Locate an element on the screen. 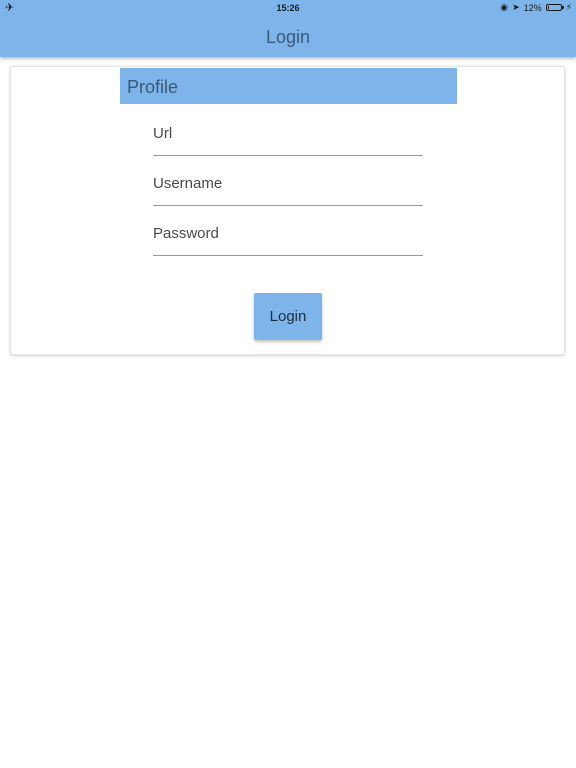 The image size is (576, 768). page-title: Login is located at coordinates (288, 37).